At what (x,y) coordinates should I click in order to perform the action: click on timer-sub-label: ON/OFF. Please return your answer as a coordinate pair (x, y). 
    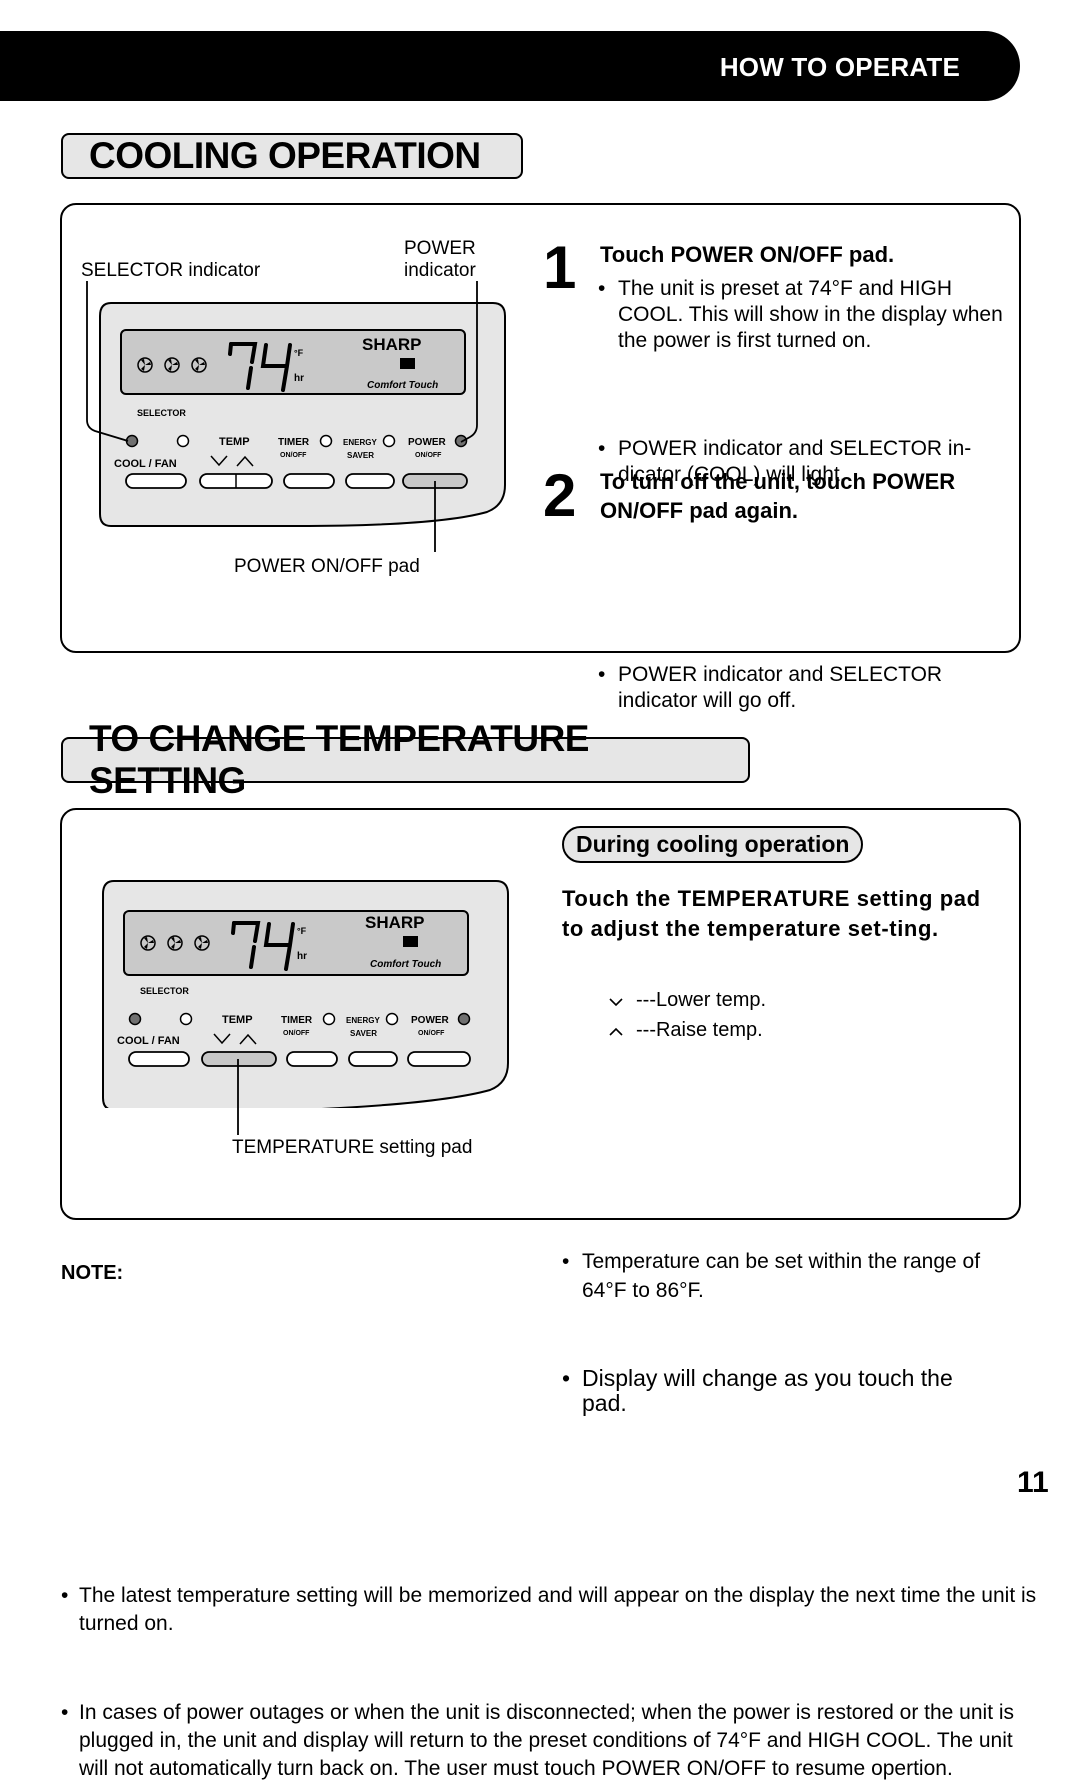
    Looking at the image, I should click on (296, 1033).